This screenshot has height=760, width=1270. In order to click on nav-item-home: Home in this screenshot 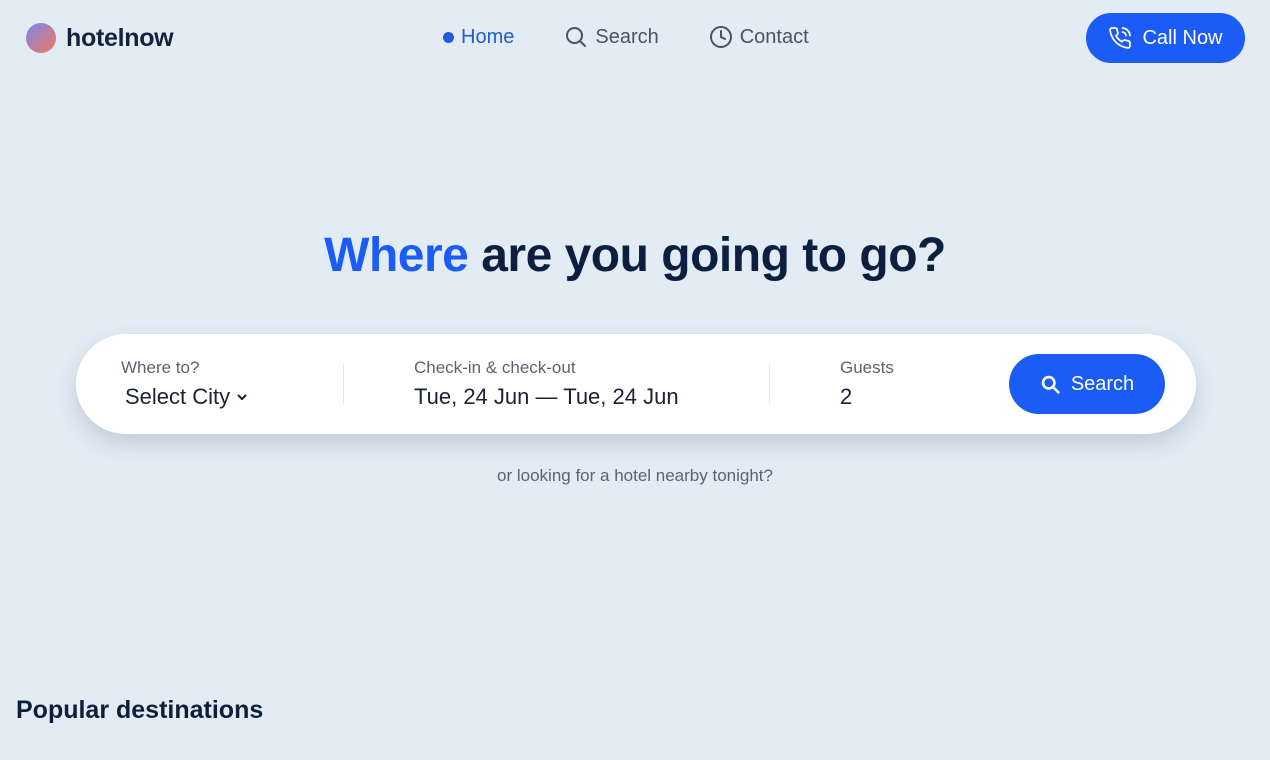, I will do `click(478, 37)`.